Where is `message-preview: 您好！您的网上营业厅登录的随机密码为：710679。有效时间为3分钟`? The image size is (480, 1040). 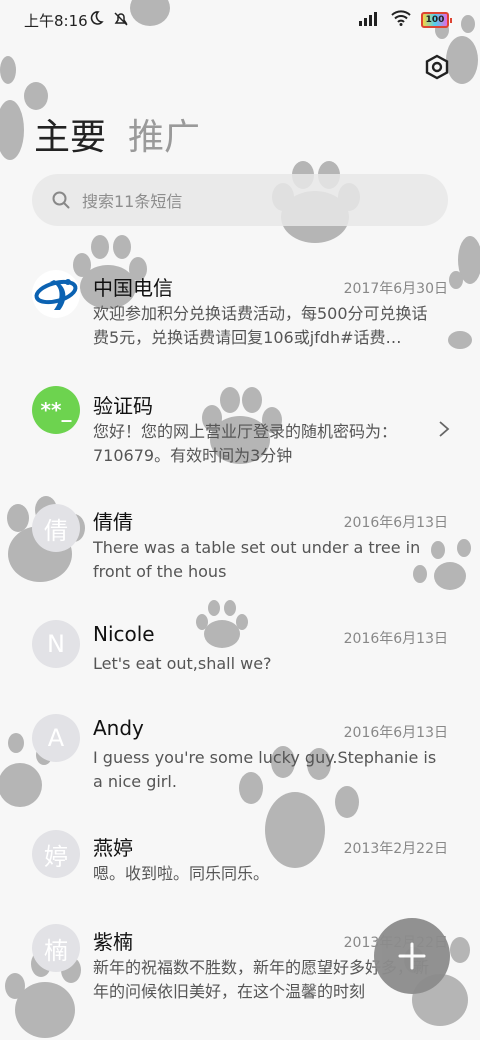
message-preview: 您好！您的网上营业厅登录的随机密码为：710679。有效时间为3分钟 is located at coordinates (245, 443).